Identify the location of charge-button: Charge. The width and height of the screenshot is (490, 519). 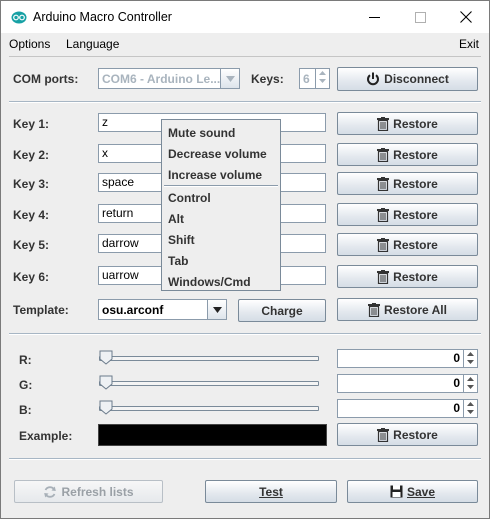
(282, 310).